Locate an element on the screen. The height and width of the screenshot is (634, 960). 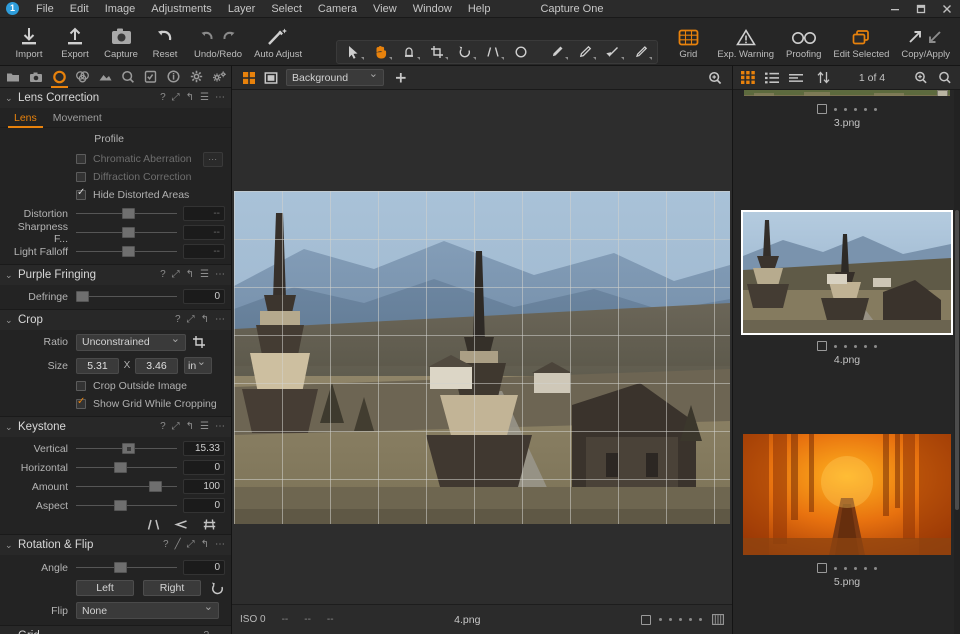
lens-correction-header: ⌄ Lens Correction ? ⤢ ↰ ☰ ⋯ is located at coordinates (115, 98).